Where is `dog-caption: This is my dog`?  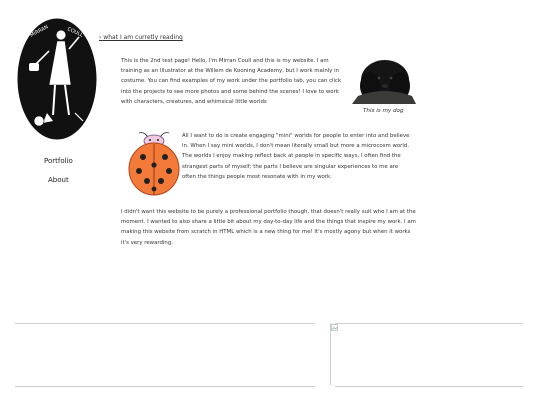 dog-caption: This is my dog is located at coordinates (383, 111).